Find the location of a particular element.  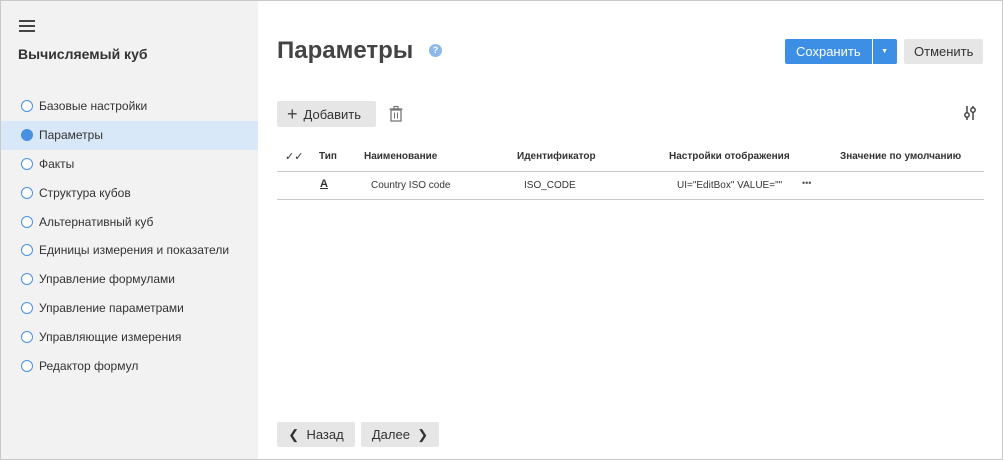

step-alternative-cube: Альтернативный куб is located at coordinates (129, 221).